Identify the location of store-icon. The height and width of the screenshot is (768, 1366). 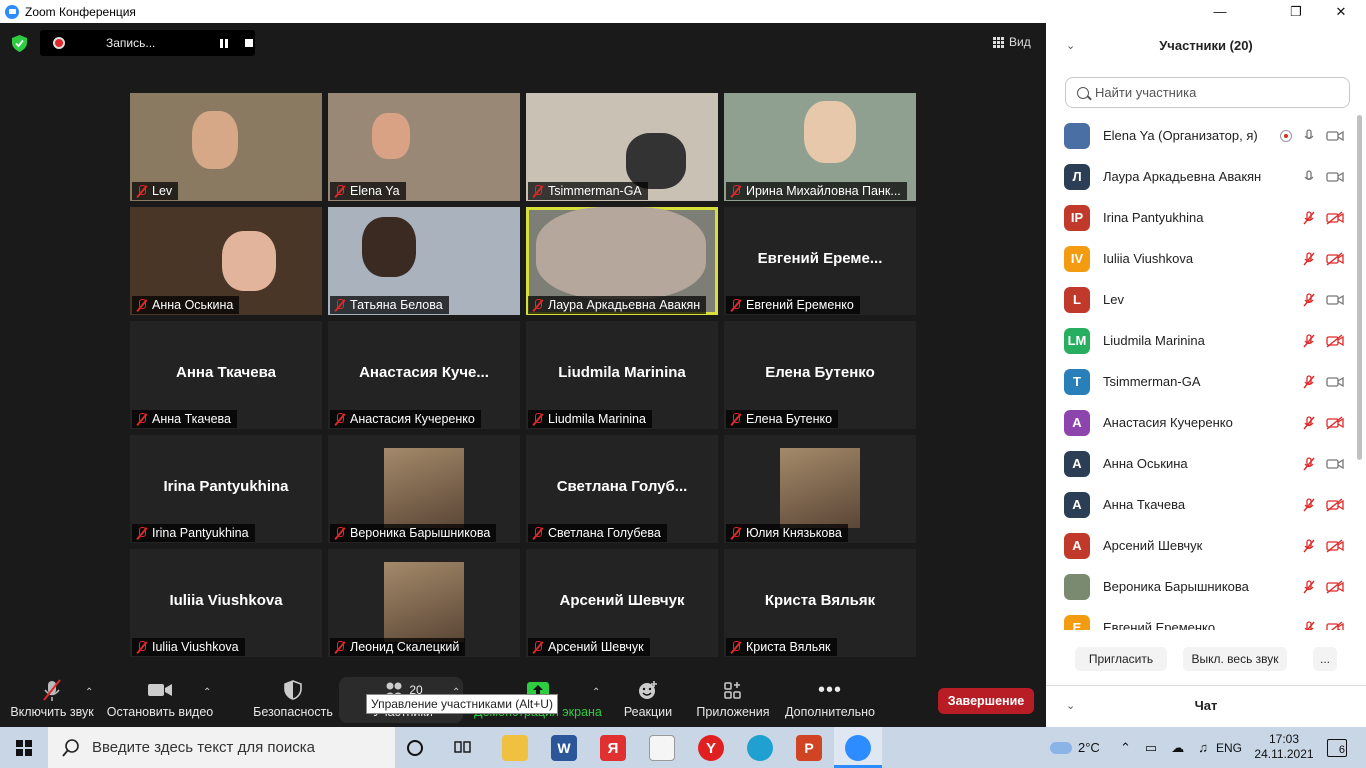
(662, 748).